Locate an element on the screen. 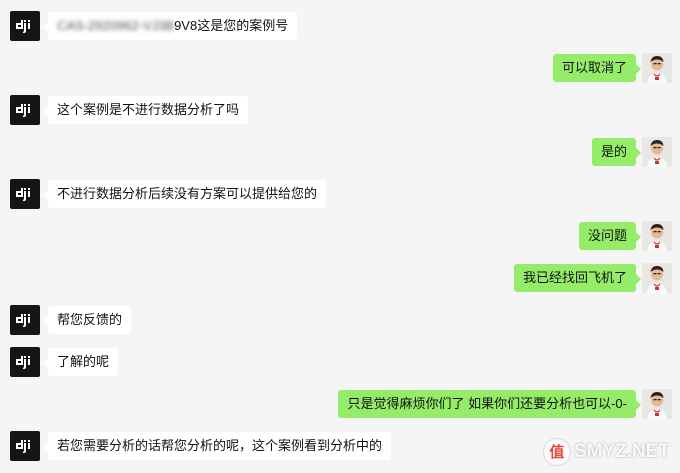 Image resolution: width=680 pixels, height=473 pixels. message-text: 只是觉得麻烦你们了 如果你们还要分析也可以-0- is located at coordinates (487, 403).